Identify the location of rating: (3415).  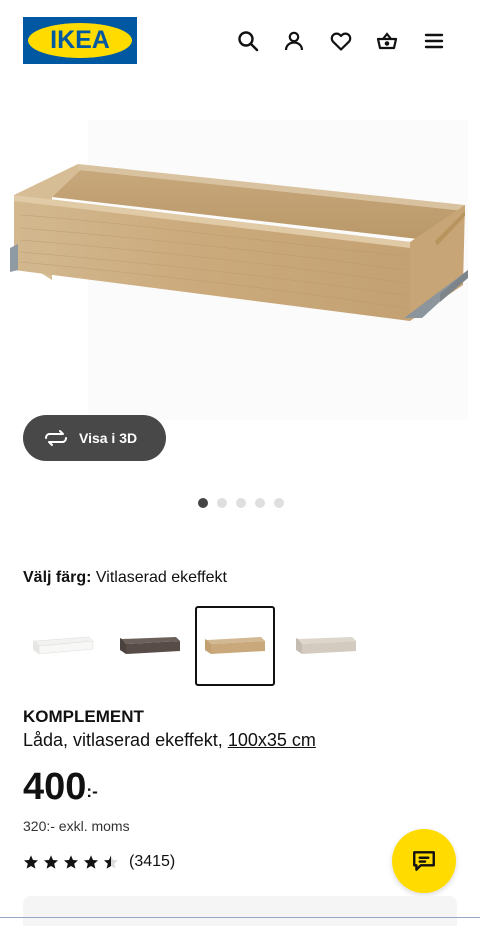
(99, 862).